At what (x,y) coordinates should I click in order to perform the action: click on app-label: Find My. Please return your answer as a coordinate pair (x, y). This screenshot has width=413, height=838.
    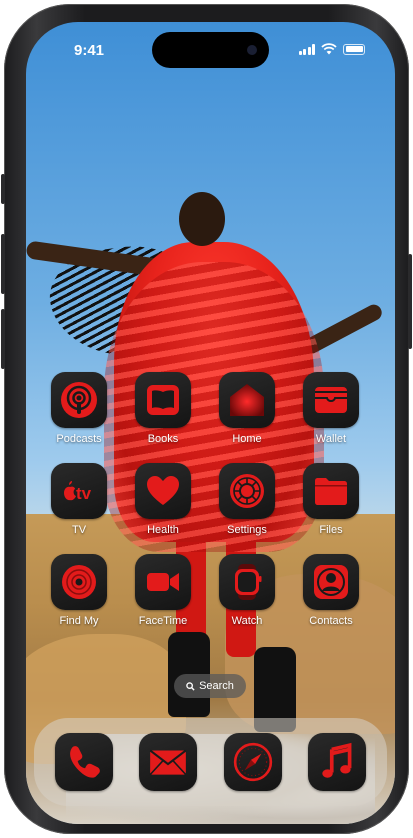
    Looking at the image, I should click on (79, 621).